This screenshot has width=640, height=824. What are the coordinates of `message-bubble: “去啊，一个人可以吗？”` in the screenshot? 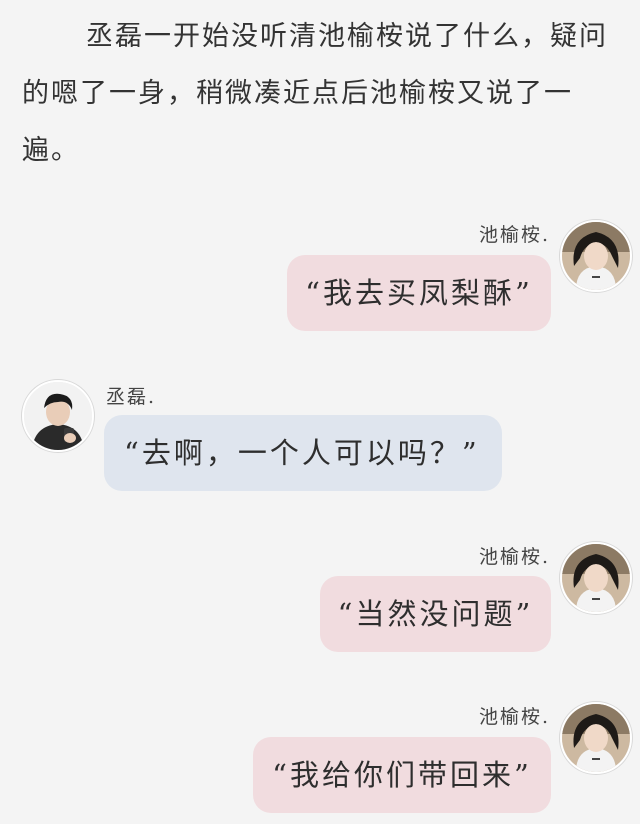 It's located at (303, 453).